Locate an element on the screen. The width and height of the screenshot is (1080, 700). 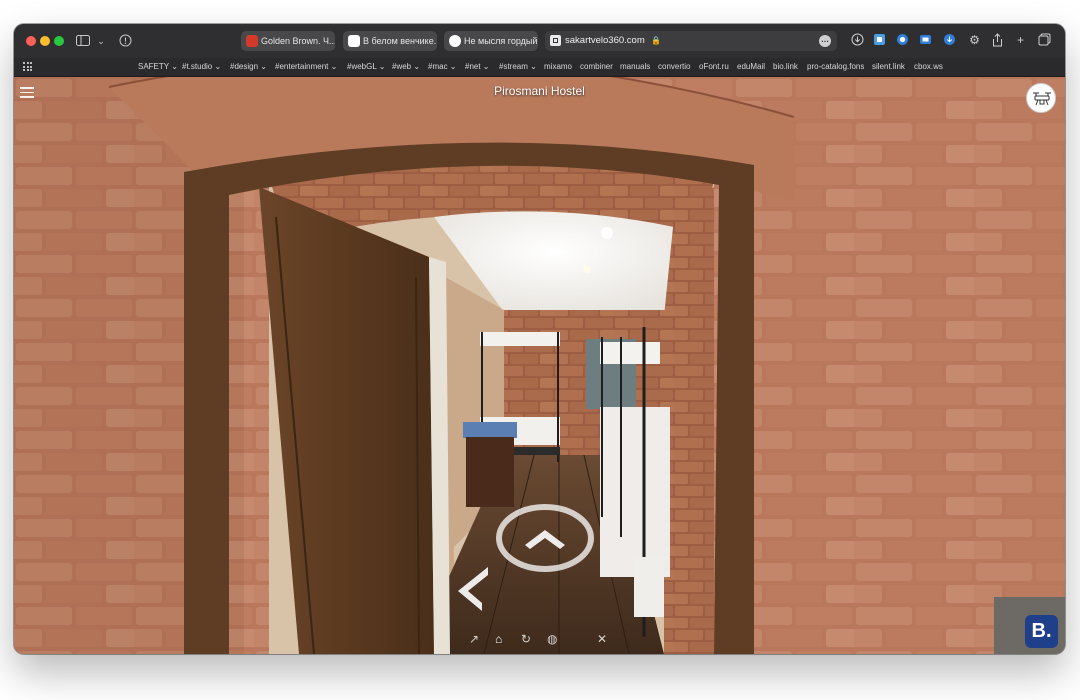
bookmark-net: #net ⌄ is located at coordinates (477, 66).